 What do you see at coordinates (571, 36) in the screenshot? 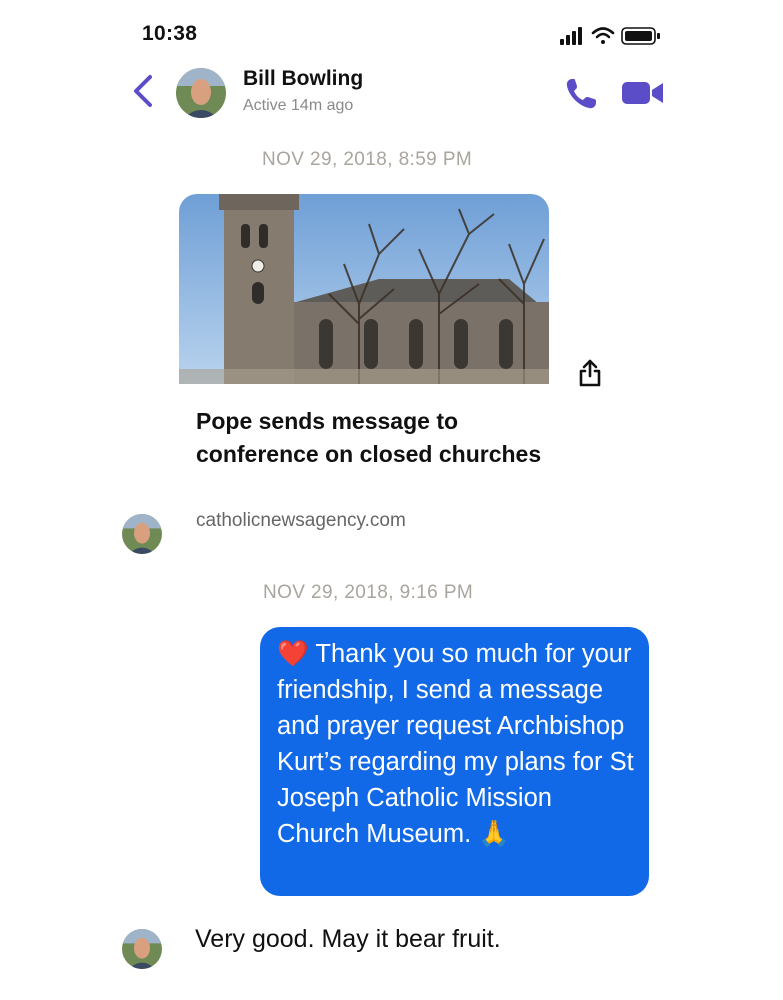
I see `signal-icon` at bounding box center [571, 36].